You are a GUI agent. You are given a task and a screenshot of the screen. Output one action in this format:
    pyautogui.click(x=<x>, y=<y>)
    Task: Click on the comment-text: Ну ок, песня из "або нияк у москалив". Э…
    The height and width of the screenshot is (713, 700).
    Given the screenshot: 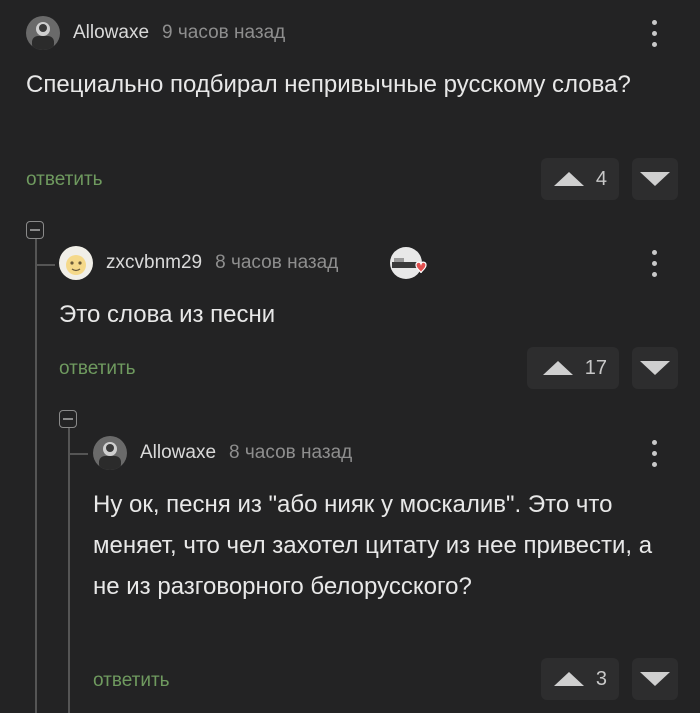 What is the action you would take?
    pyautogui.click(x=373, y=545)
    